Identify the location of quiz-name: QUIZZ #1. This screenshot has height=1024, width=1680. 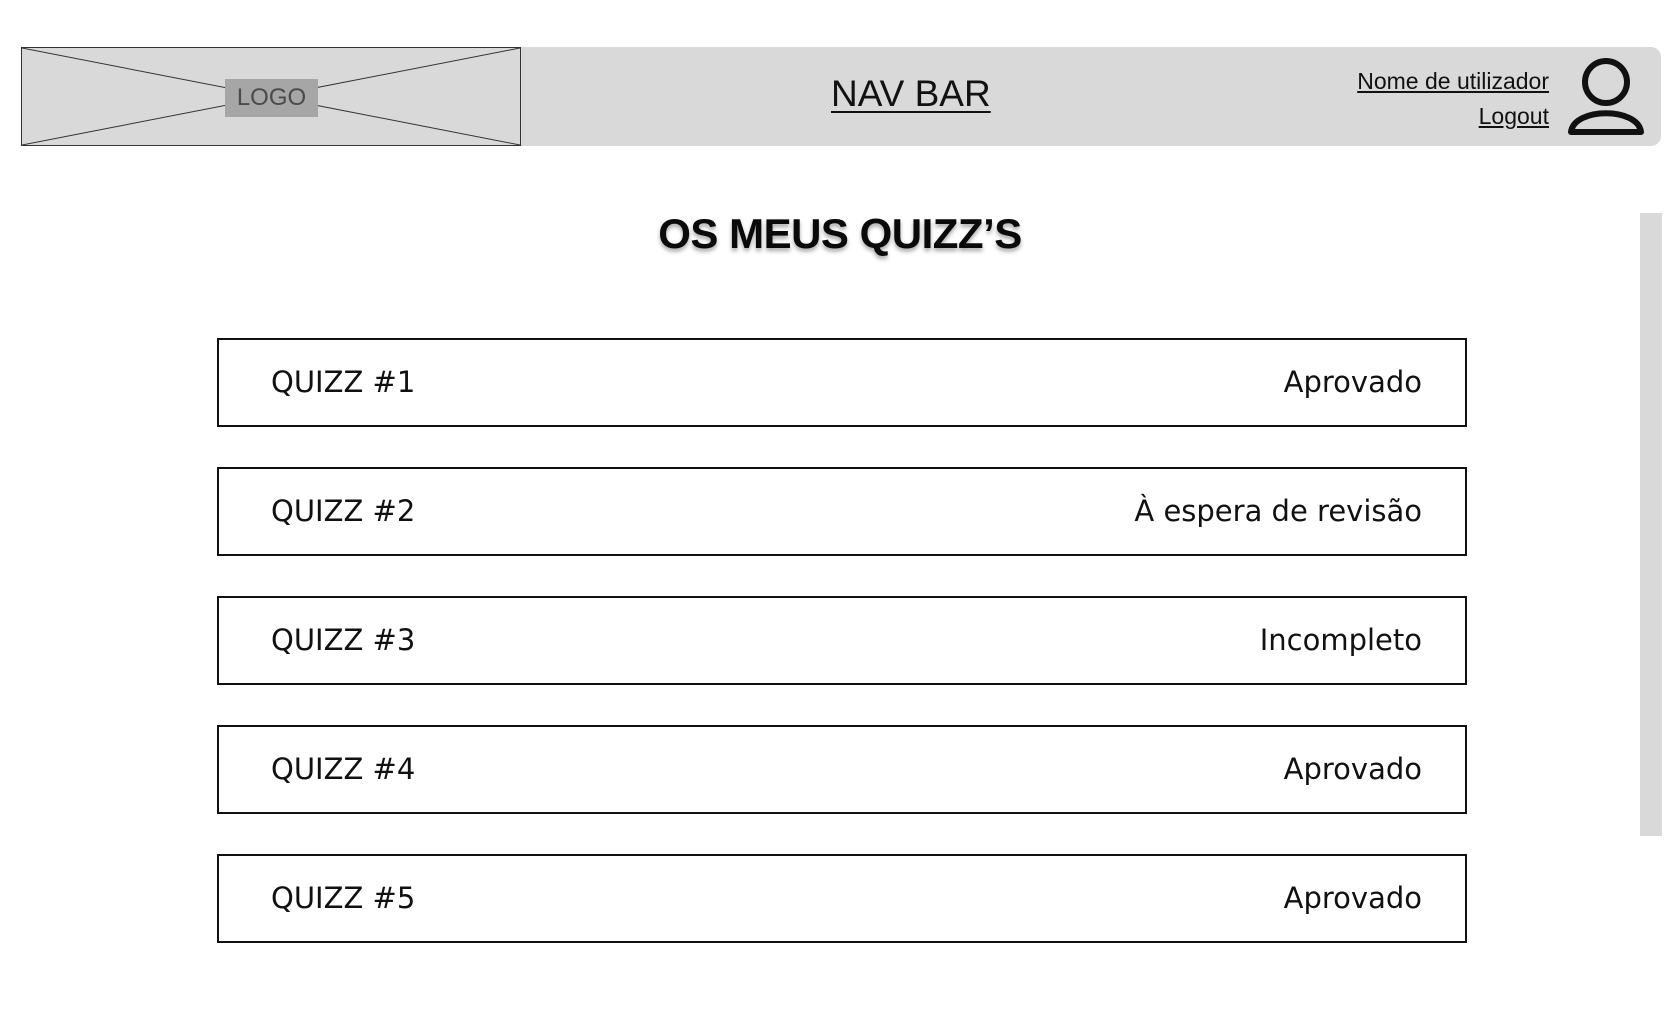
(343, 382).